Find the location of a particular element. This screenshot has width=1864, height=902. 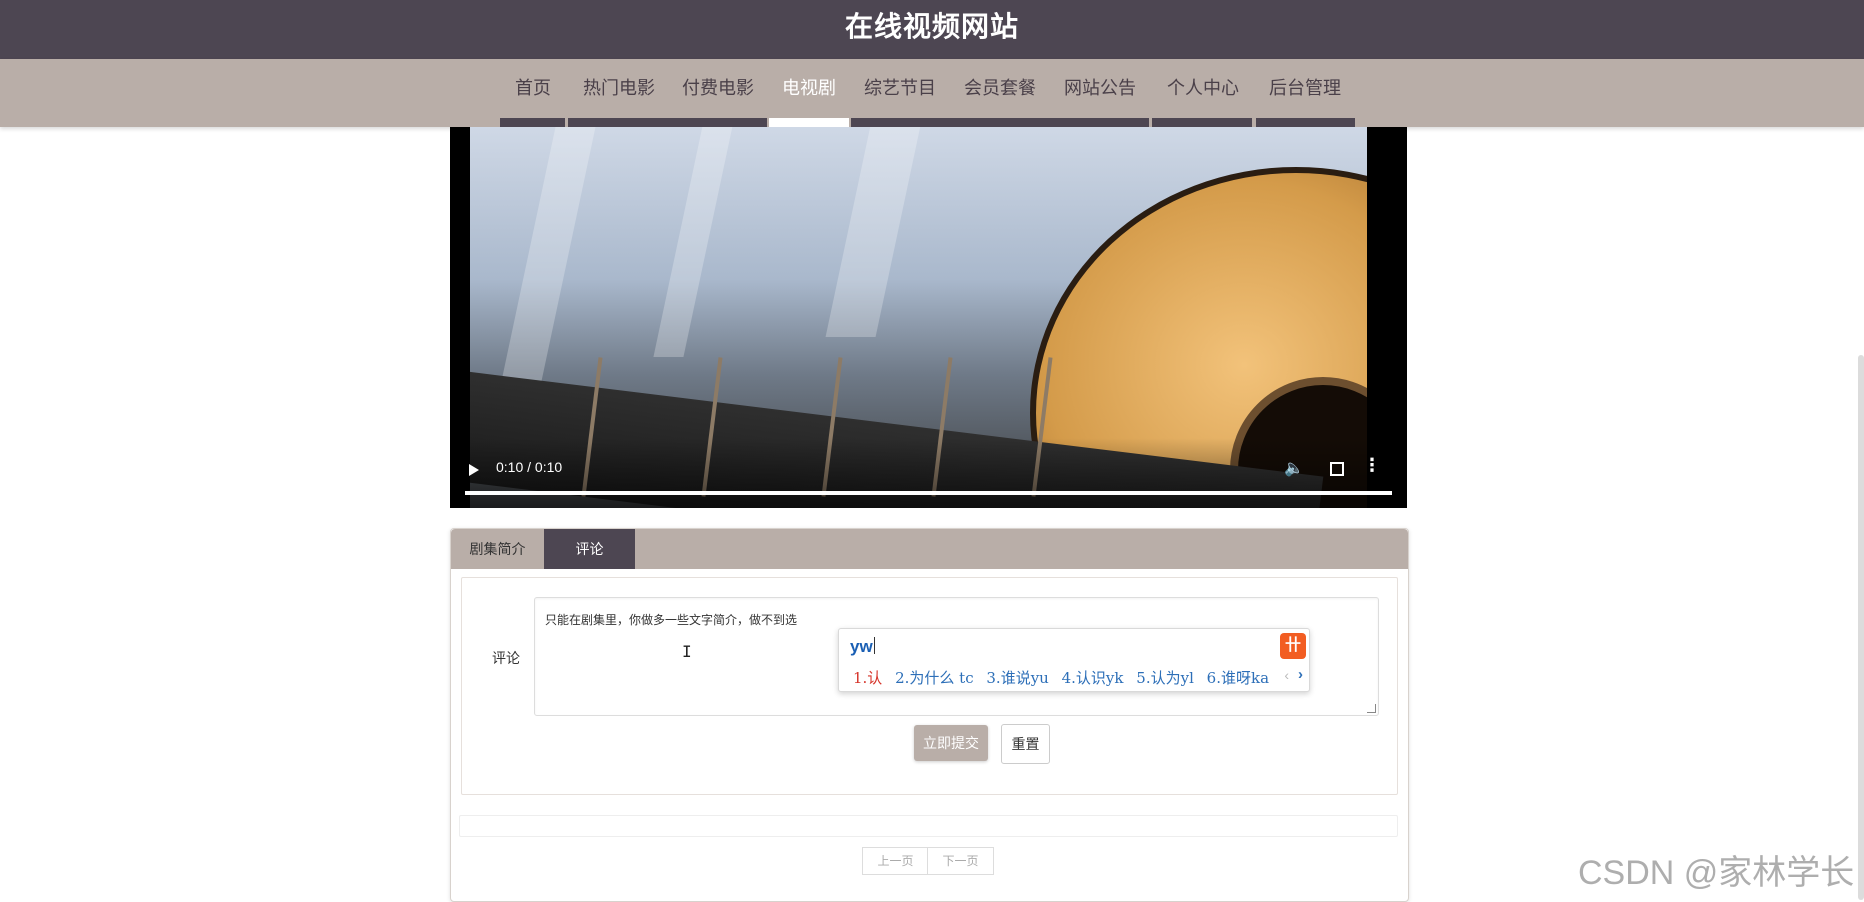

ime-composition-text: yw is located at coordinates (861, 646).